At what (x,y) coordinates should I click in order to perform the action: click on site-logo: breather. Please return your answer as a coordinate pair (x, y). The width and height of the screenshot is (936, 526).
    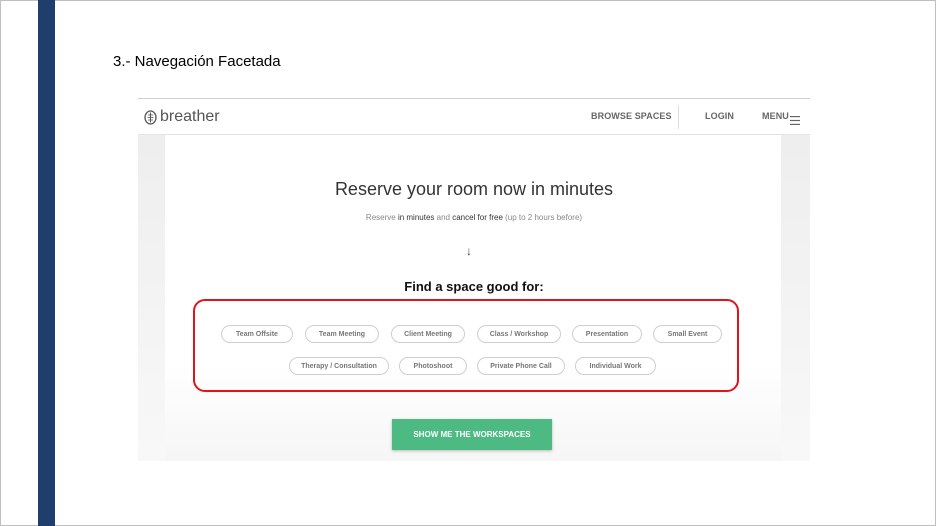
    Looking at the image, I should click on (182, 117).